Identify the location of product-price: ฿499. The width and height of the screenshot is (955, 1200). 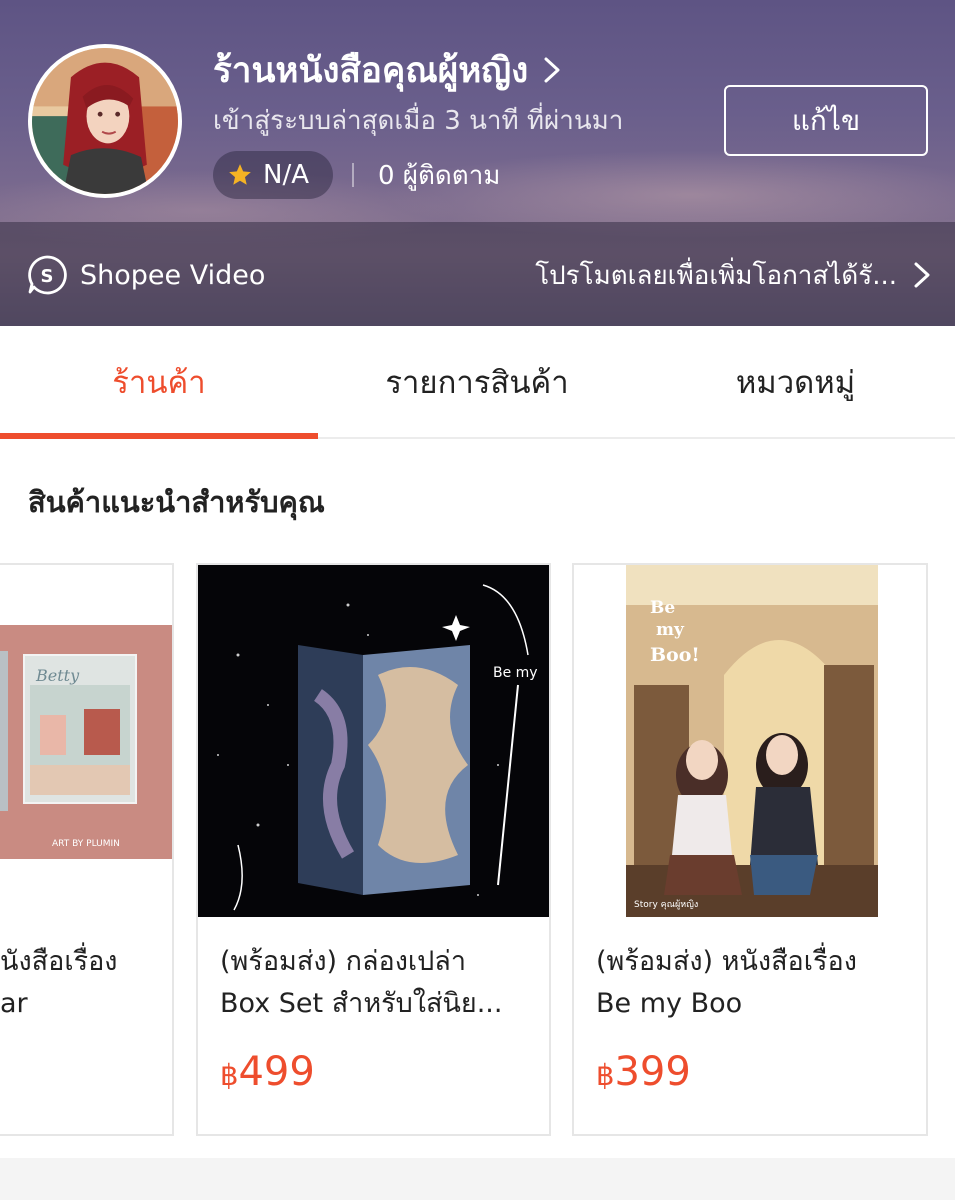
(267, 1072).